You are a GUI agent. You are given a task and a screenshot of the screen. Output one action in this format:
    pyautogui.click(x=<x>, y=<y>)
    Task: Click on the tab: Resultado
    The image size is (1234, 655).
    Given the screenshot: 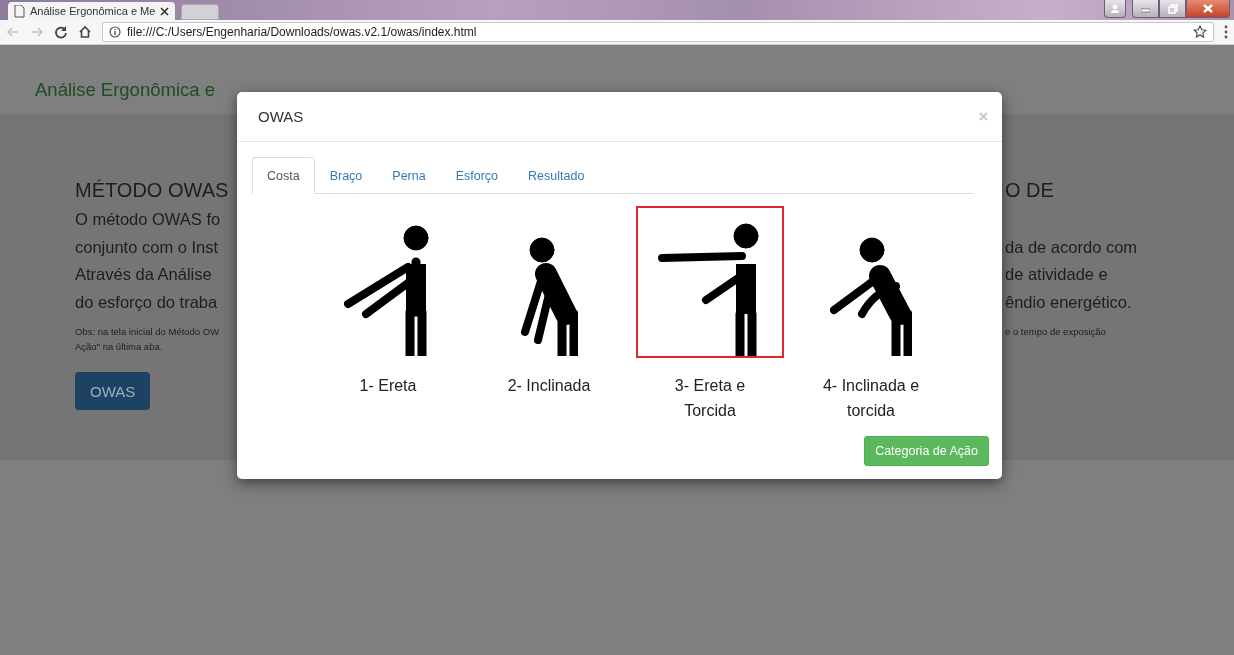 What is the action you would take?
    pyautogui.click(x=556, y=175)
    